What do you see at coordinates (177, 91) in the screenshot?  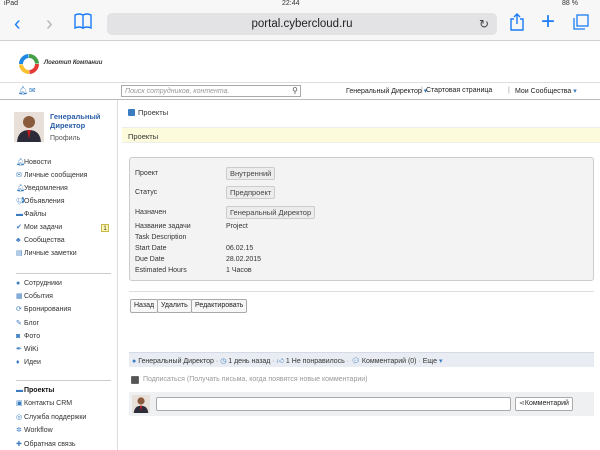 I see `search-placeholder: Поиск сотрудников, контента.` at bounding box center [177, 91].